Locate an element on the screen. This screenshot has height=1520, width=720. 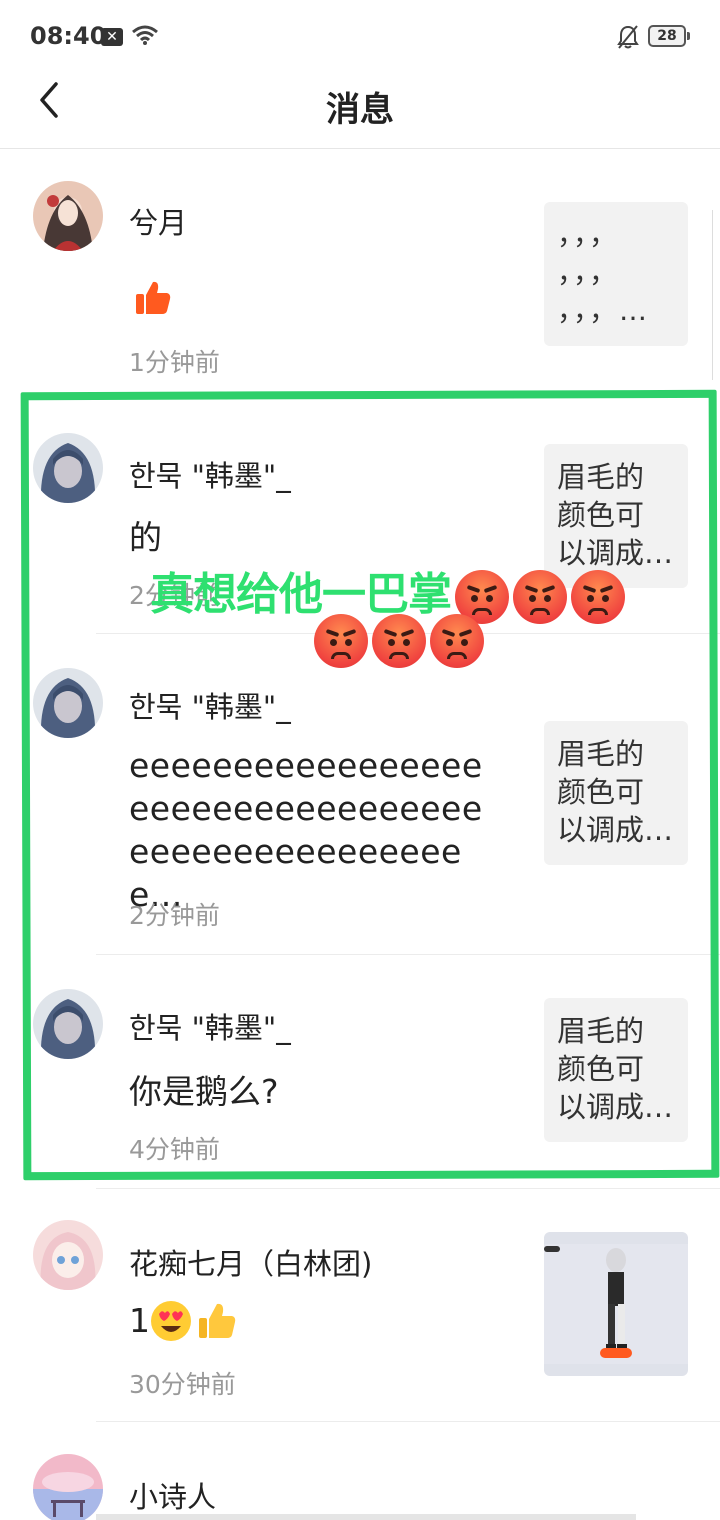
sender-name: 兮月 is located at coordinates (158, 223).